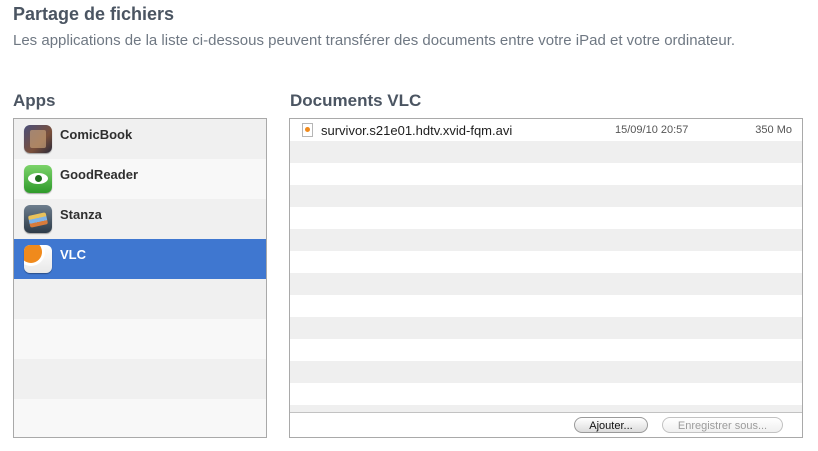 The image size is (818, 451). What do you see at coordinates (38, 219) in the screenshot?
I see `stanza-app-icon` at bounding box center [38, 219].